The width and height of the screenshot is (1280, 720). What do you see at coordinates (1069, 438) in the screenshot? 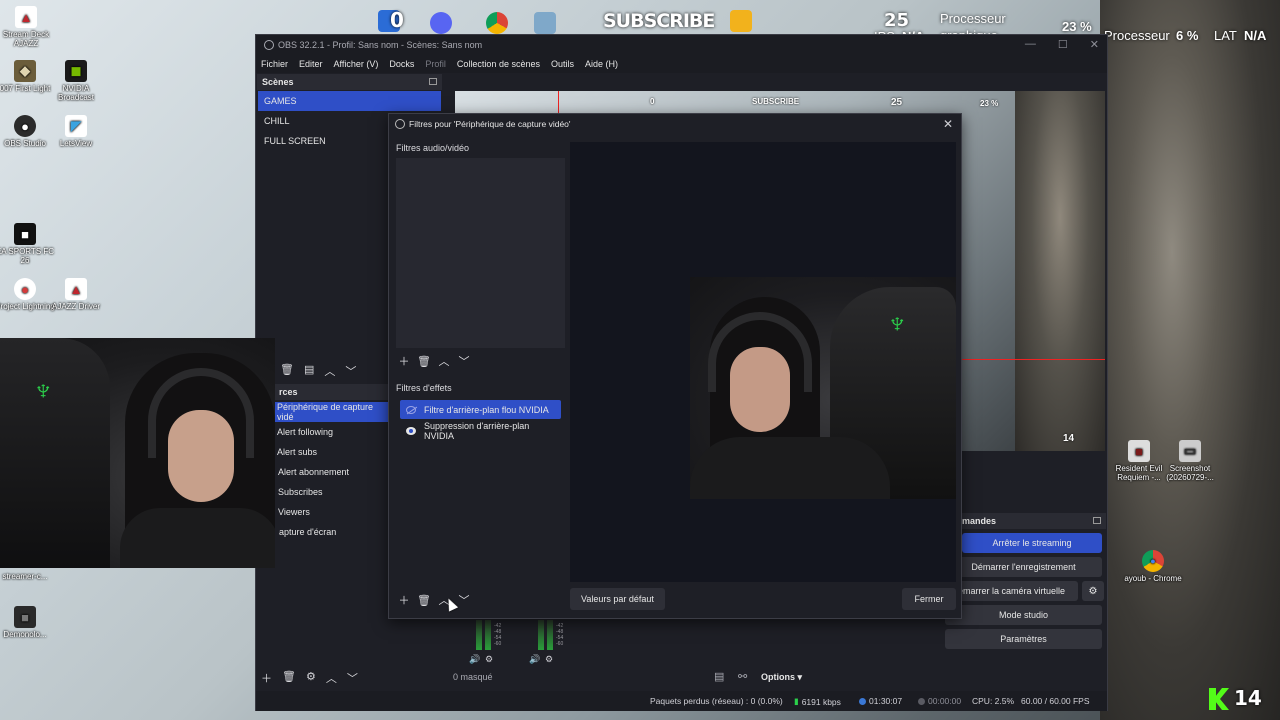
I see `preview-kick: 14` at bounding box center [1069, 438].